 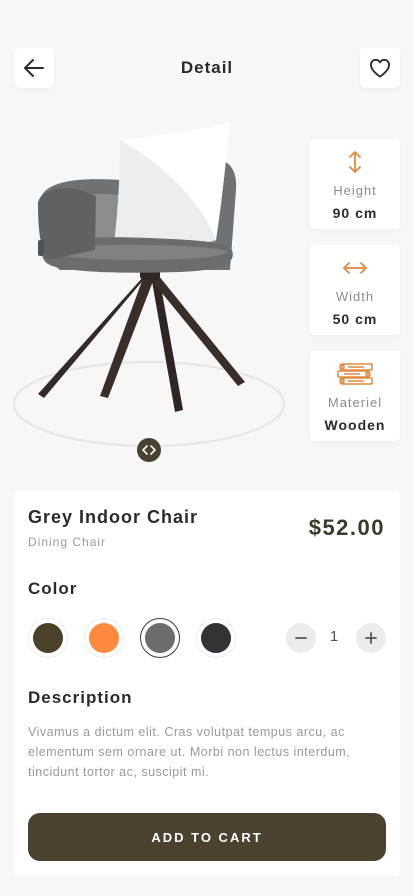 I want to click on product-price: $52.00, so click(x=346, y=527).